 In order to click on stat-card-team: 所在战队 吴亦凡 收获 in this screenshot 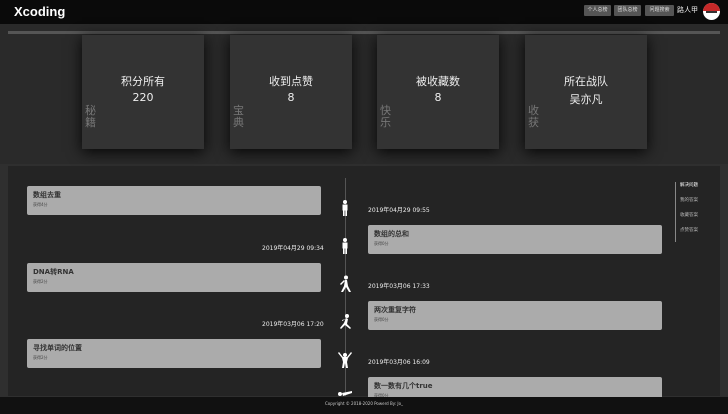, I will do `click(586, 92)`.